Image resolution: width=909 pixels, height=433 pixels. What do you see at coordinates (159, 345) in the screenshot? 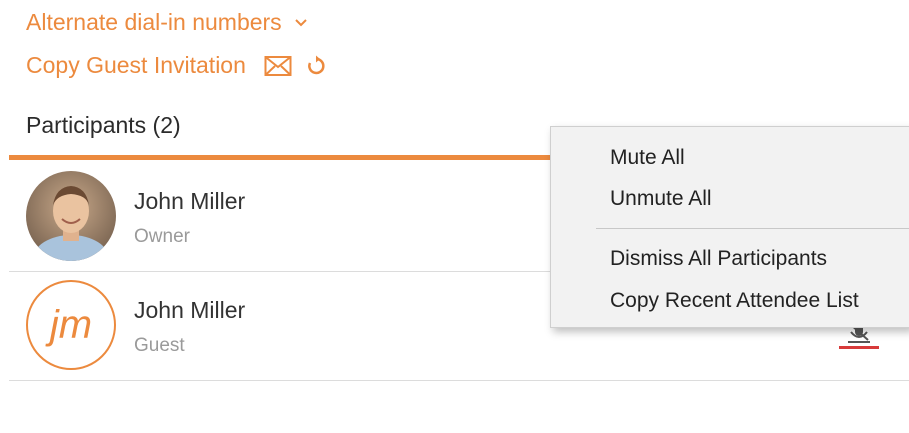
I see `participant-role: Guest` at bounding box center [159, 345].